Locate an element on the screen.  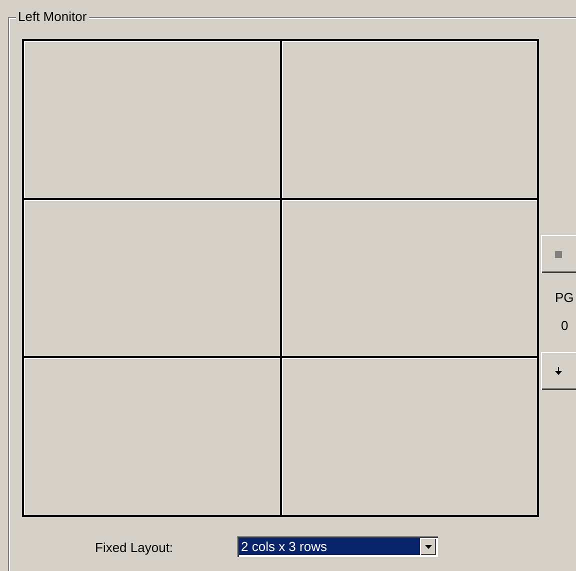
page-number: 0 is located at coordinates (564, 326).